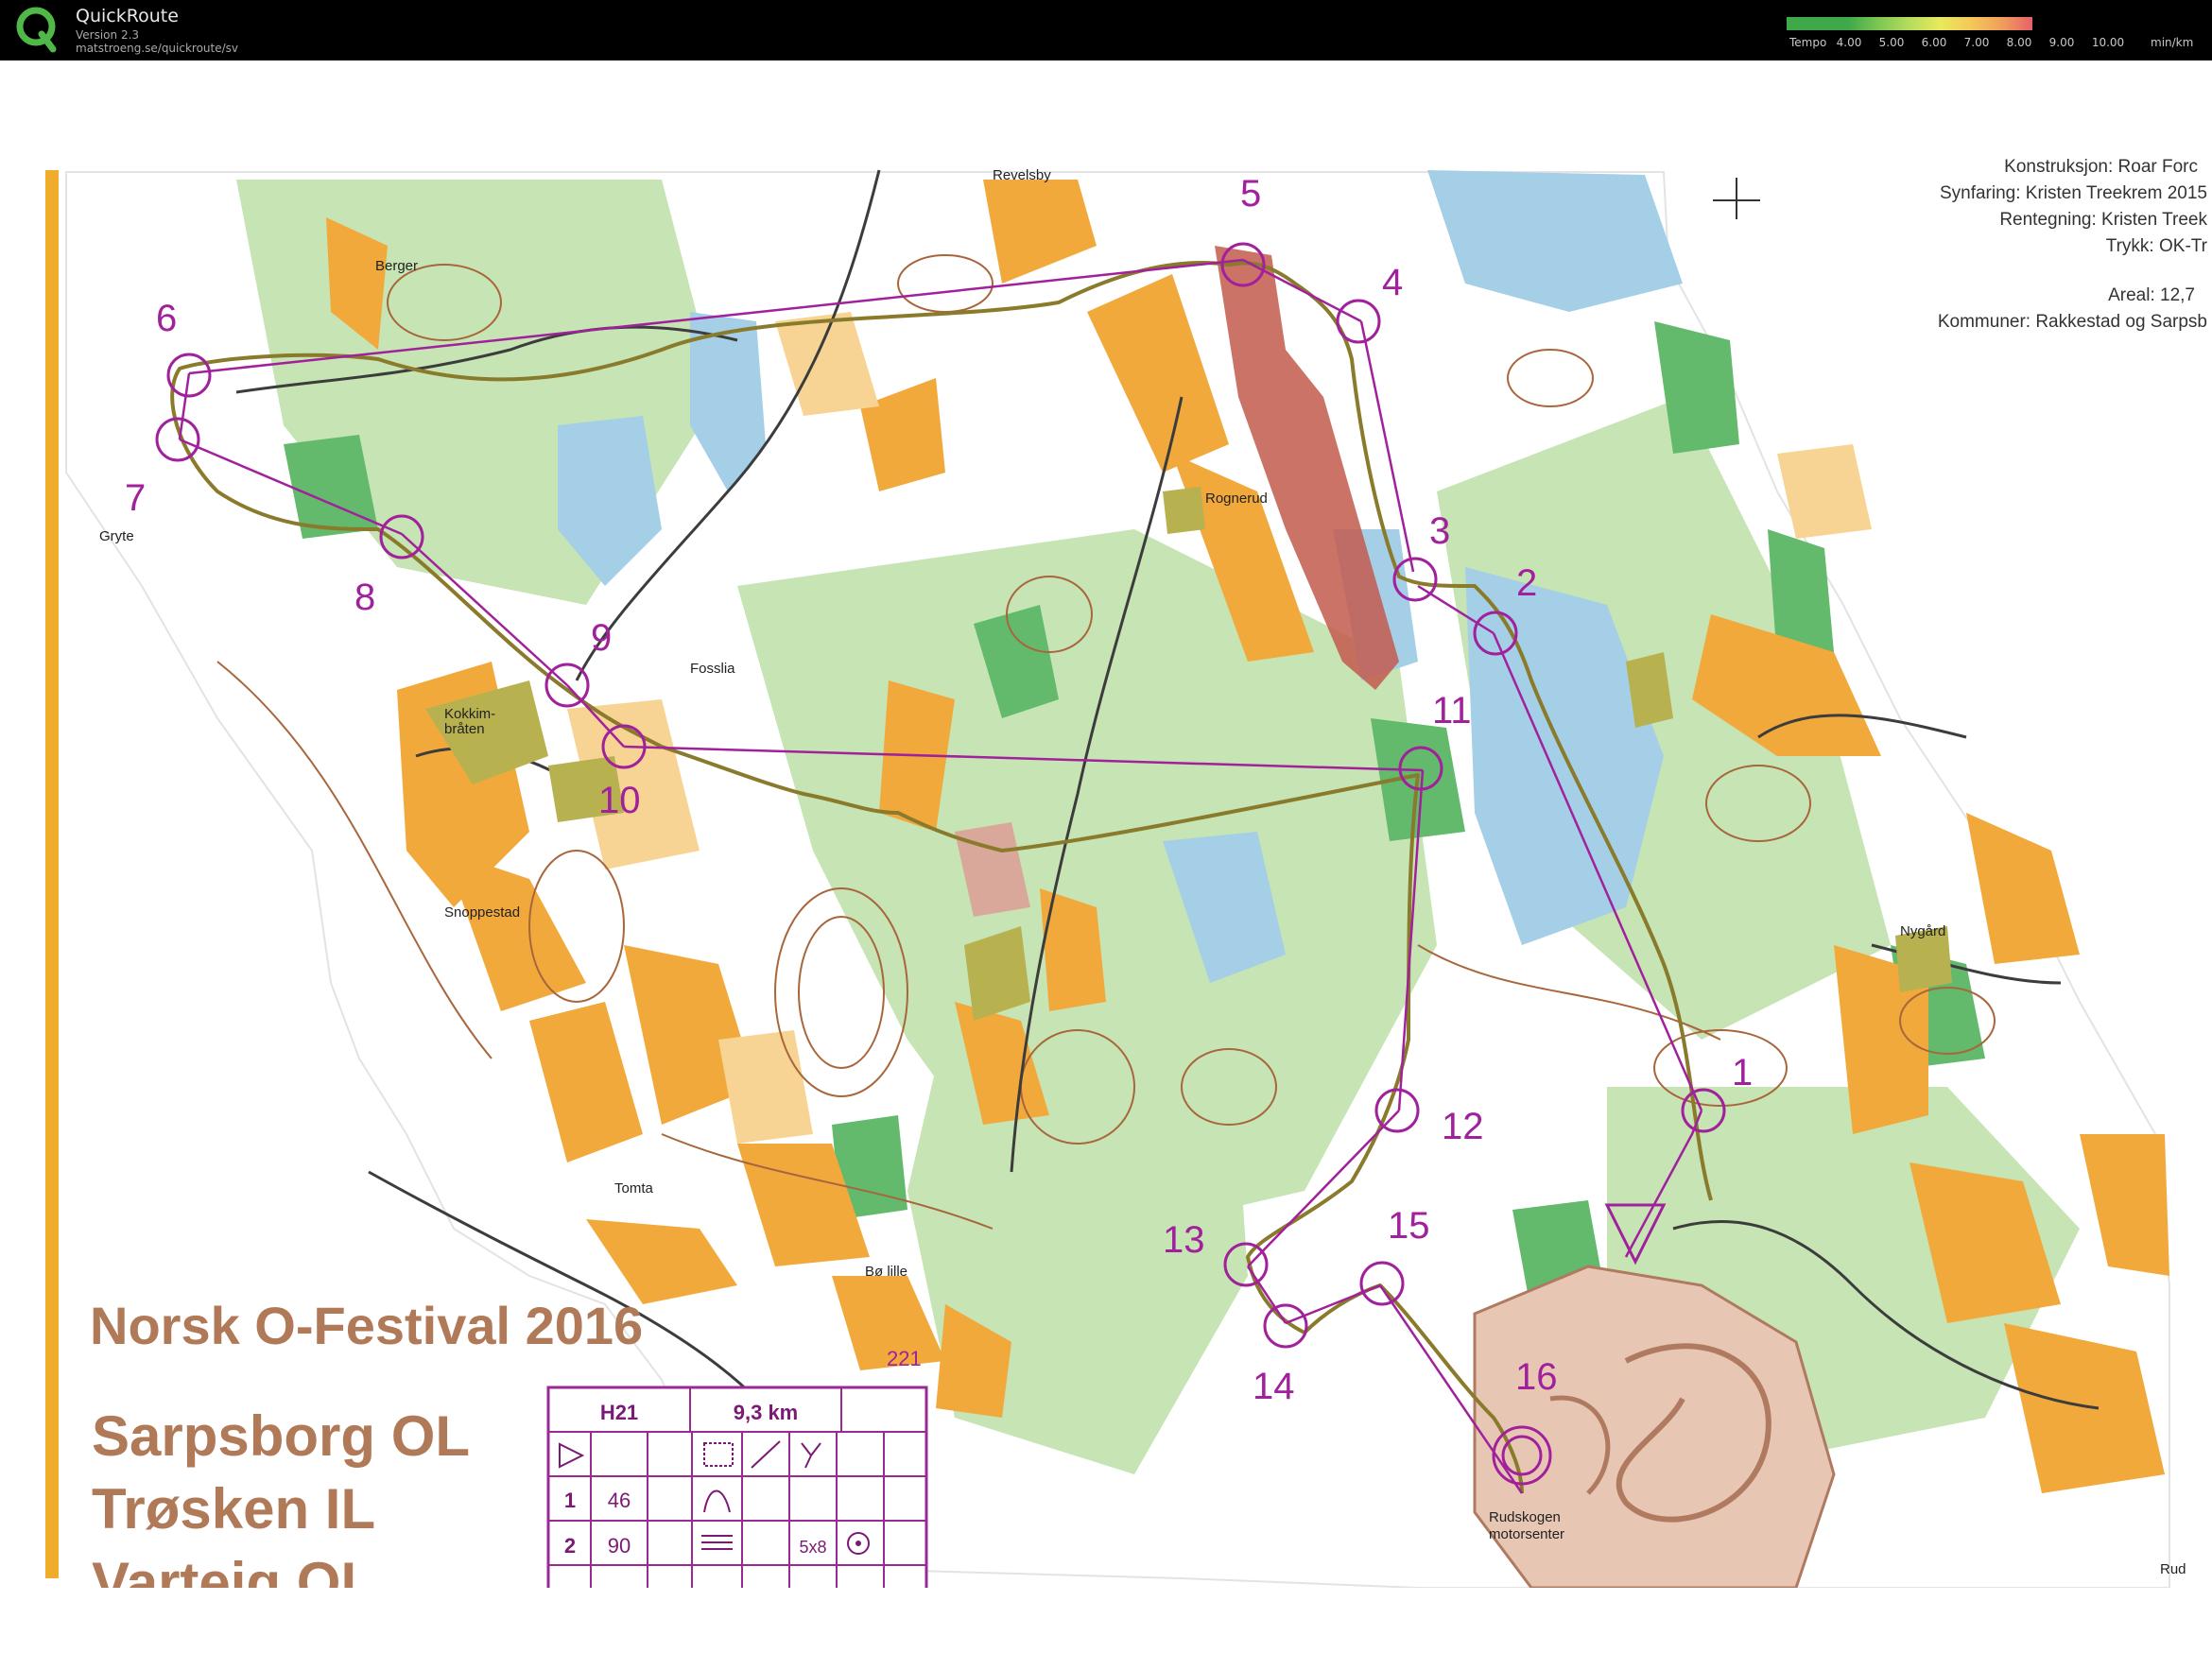 This screenshot has height=1670, width=2212. What do you see at coordinates (2072, 322) in the screenshot?
I see `credit-line: Kommuner: Rakkestad og Sarpsb` at bounding box center [2072, 322].